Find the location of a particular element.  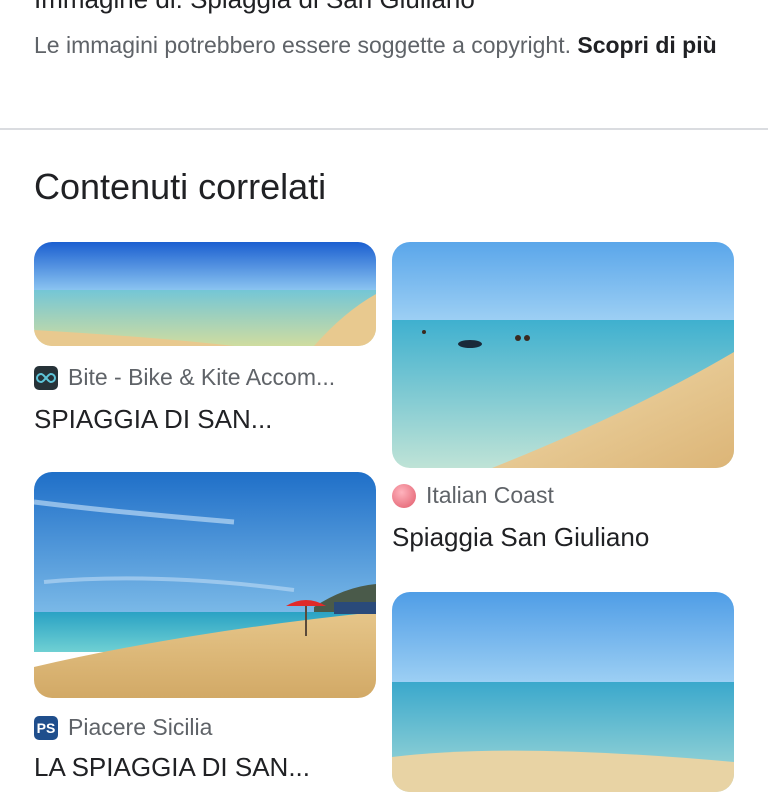

infinity-logo-icon is located at coordinates (46, 377).